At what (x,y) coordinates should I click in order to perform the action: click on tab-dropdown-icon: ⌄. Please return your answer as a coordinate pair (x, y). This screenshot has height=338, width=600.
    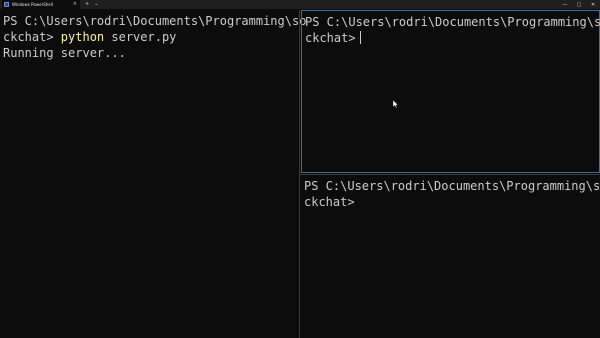
    Looking at the image, I should click on (96, 4).